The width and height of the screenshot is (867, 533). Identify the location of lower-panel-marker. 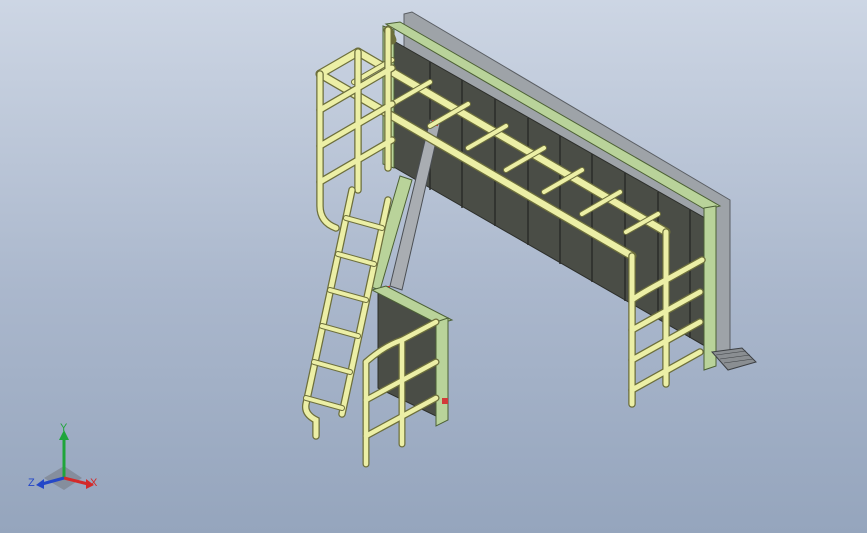
(445, 401).